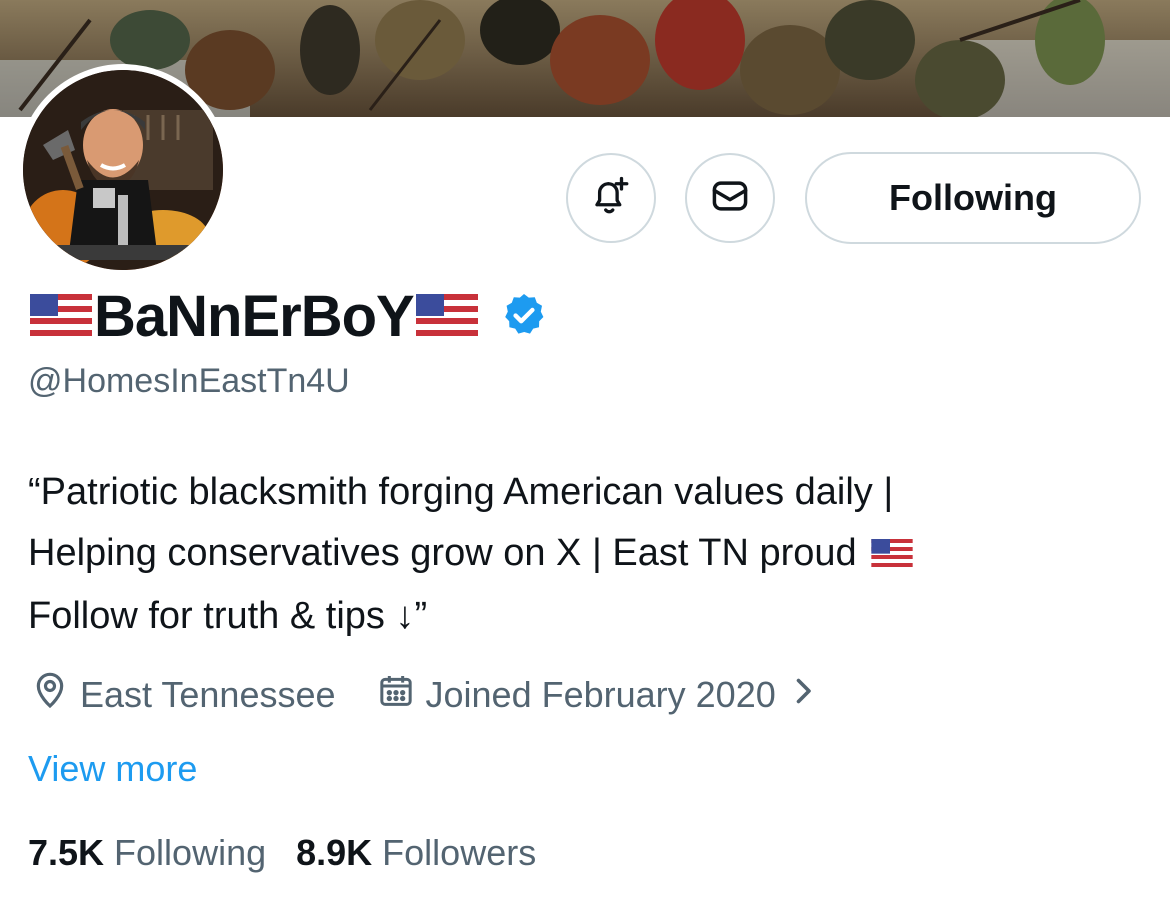  I want to click on follow-stats: 7.5K Following 8.9K Followers, so click(282, 853).